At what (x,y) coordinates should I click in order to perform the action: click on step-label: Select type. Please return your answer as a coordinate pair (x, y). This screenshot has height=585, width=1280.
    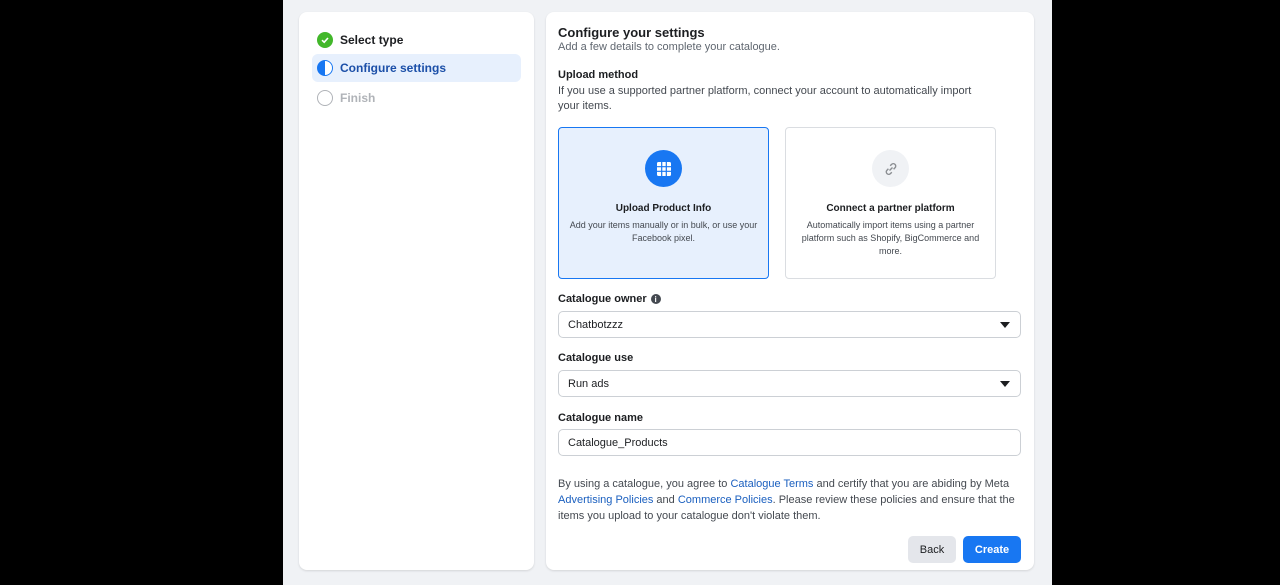
    Looking at the image, I should click on (372, 40).